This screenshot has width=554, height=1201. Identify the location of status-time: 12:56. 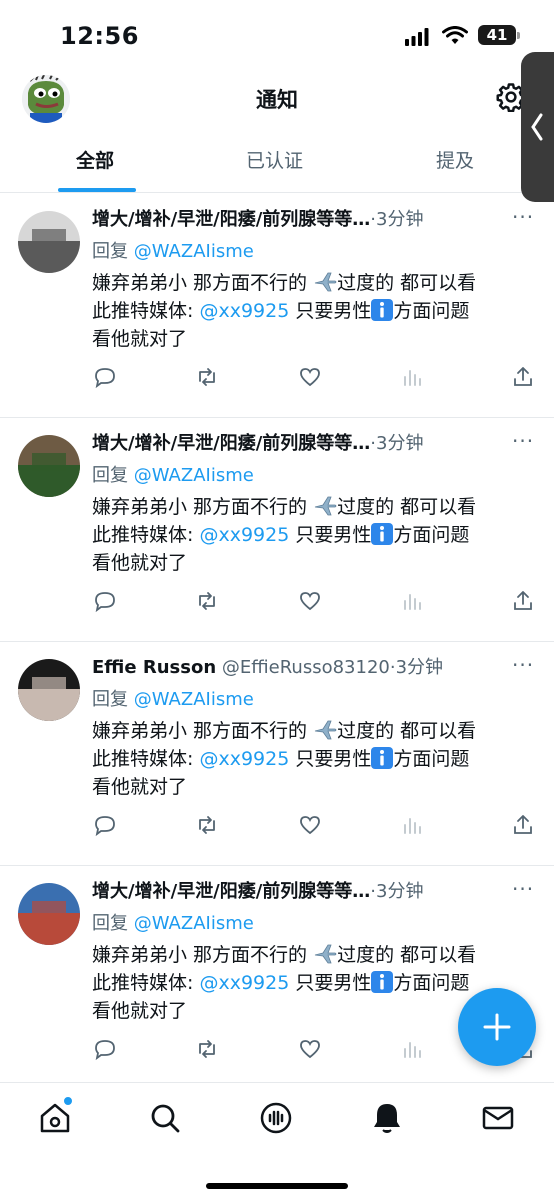
(99, 36).